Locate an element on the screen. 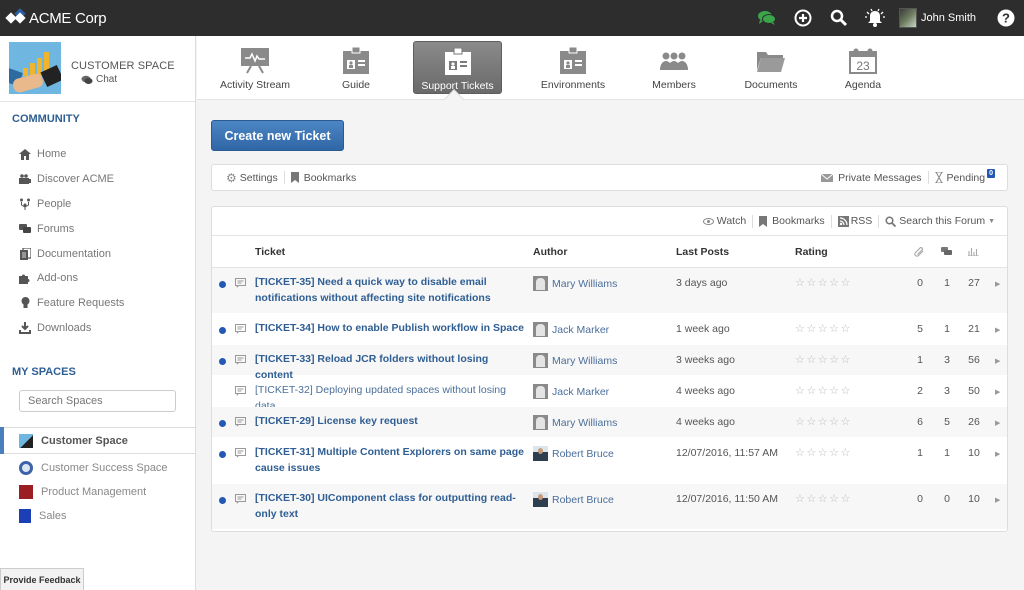 This screenshot has height=590, width=1024. space-logo is located at coordinates (35, 68).